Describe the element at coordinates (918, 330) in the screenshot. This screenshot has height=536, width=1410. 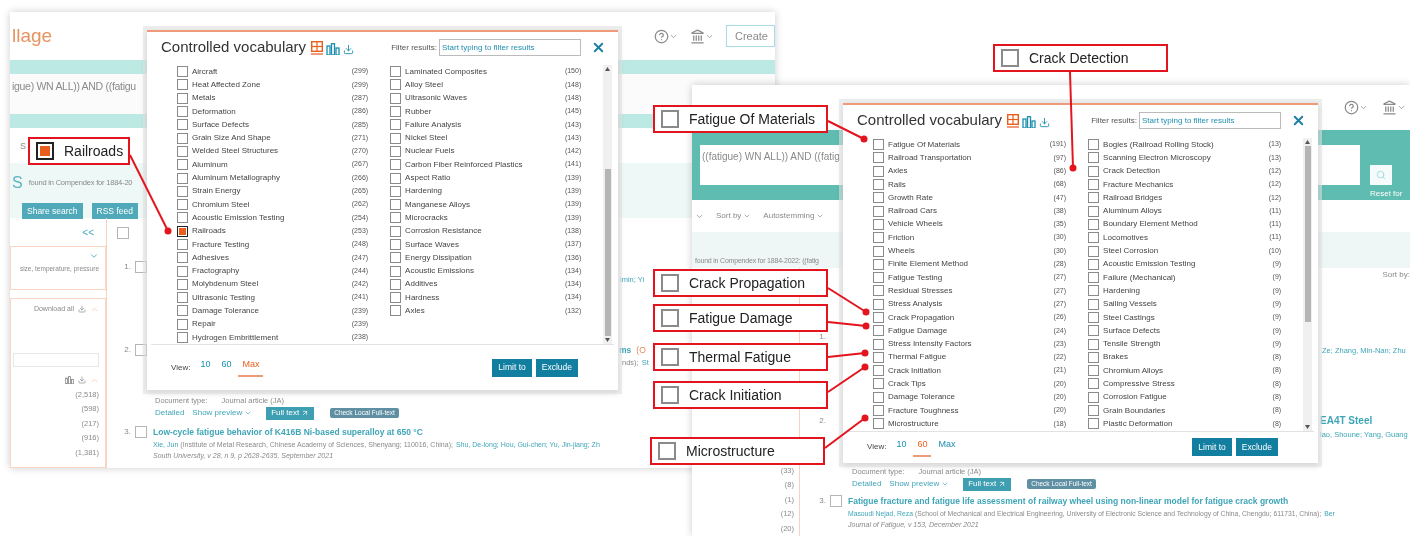
I see `term-label: Fatigue Damage` at that location.